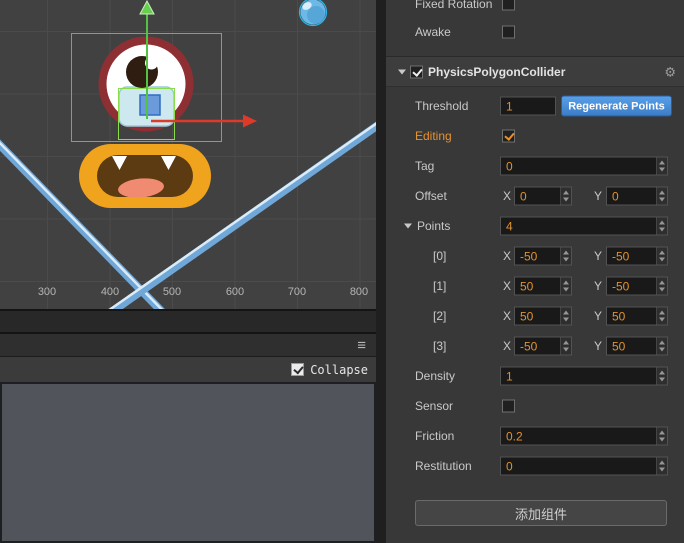 The image size is (684, 543). I want to click on console-toolbar: Collapse, so click(188, 369).